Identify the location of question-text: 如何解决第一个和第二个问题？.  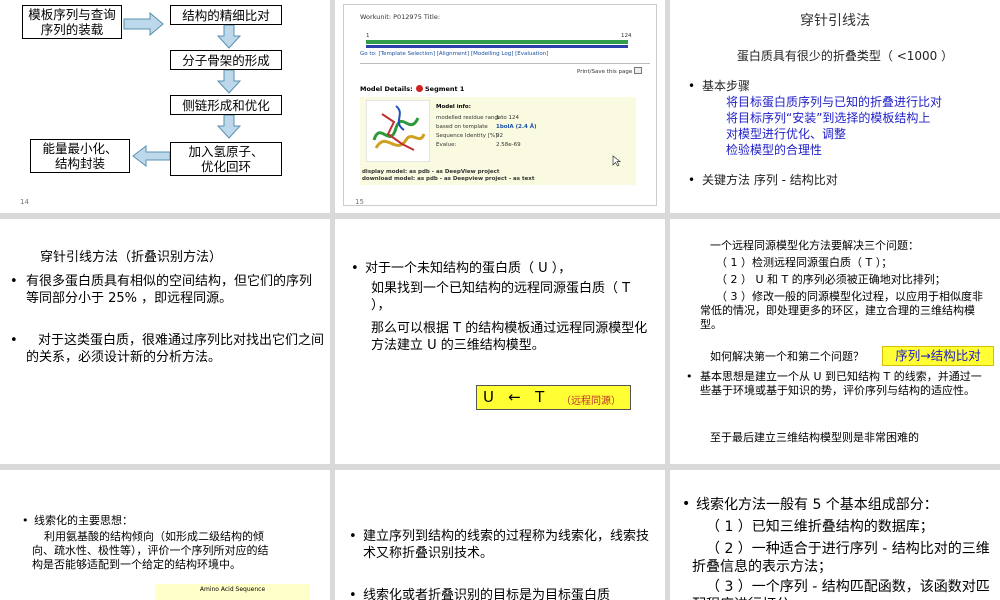
(787, 356).